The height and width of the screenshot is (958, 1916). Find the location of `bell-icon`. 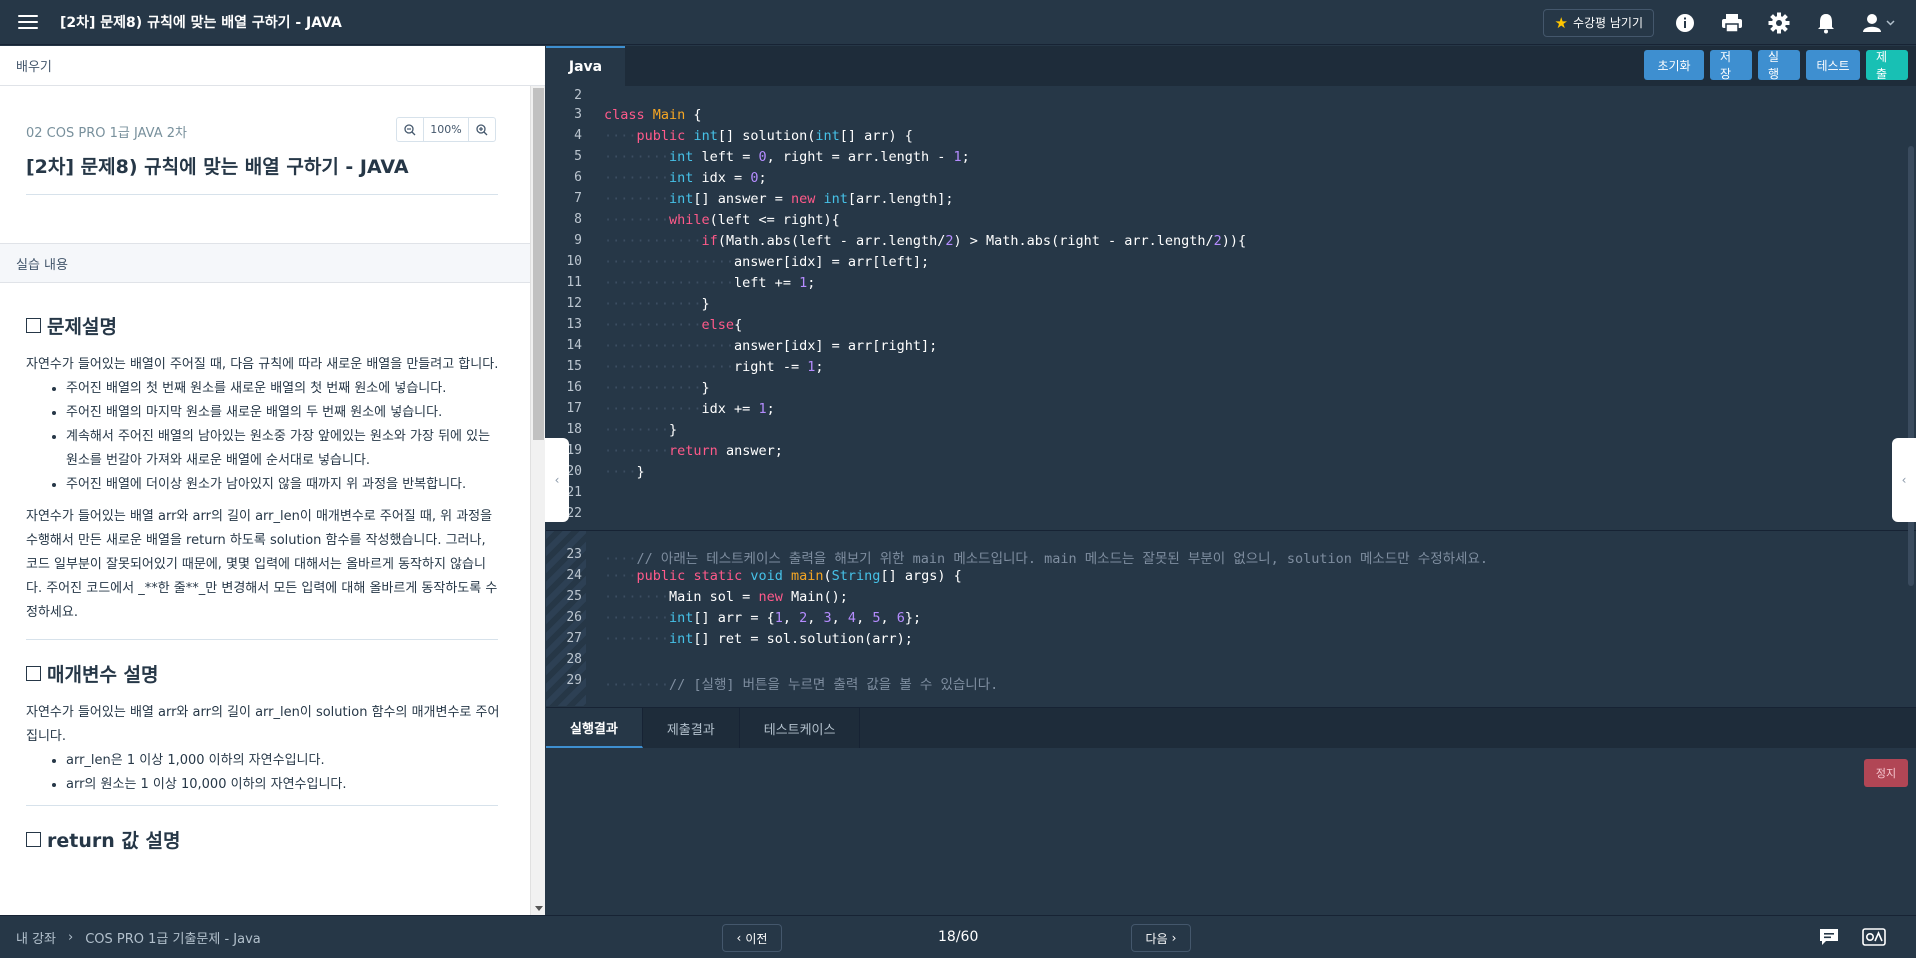

bell-icon is located at coordinates (1826, 23).